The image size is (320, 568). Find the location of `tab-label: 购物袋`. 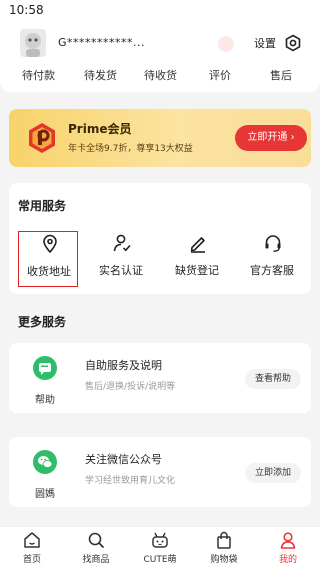

tab-label: 购物袋 is located at coordinates (224, 560).